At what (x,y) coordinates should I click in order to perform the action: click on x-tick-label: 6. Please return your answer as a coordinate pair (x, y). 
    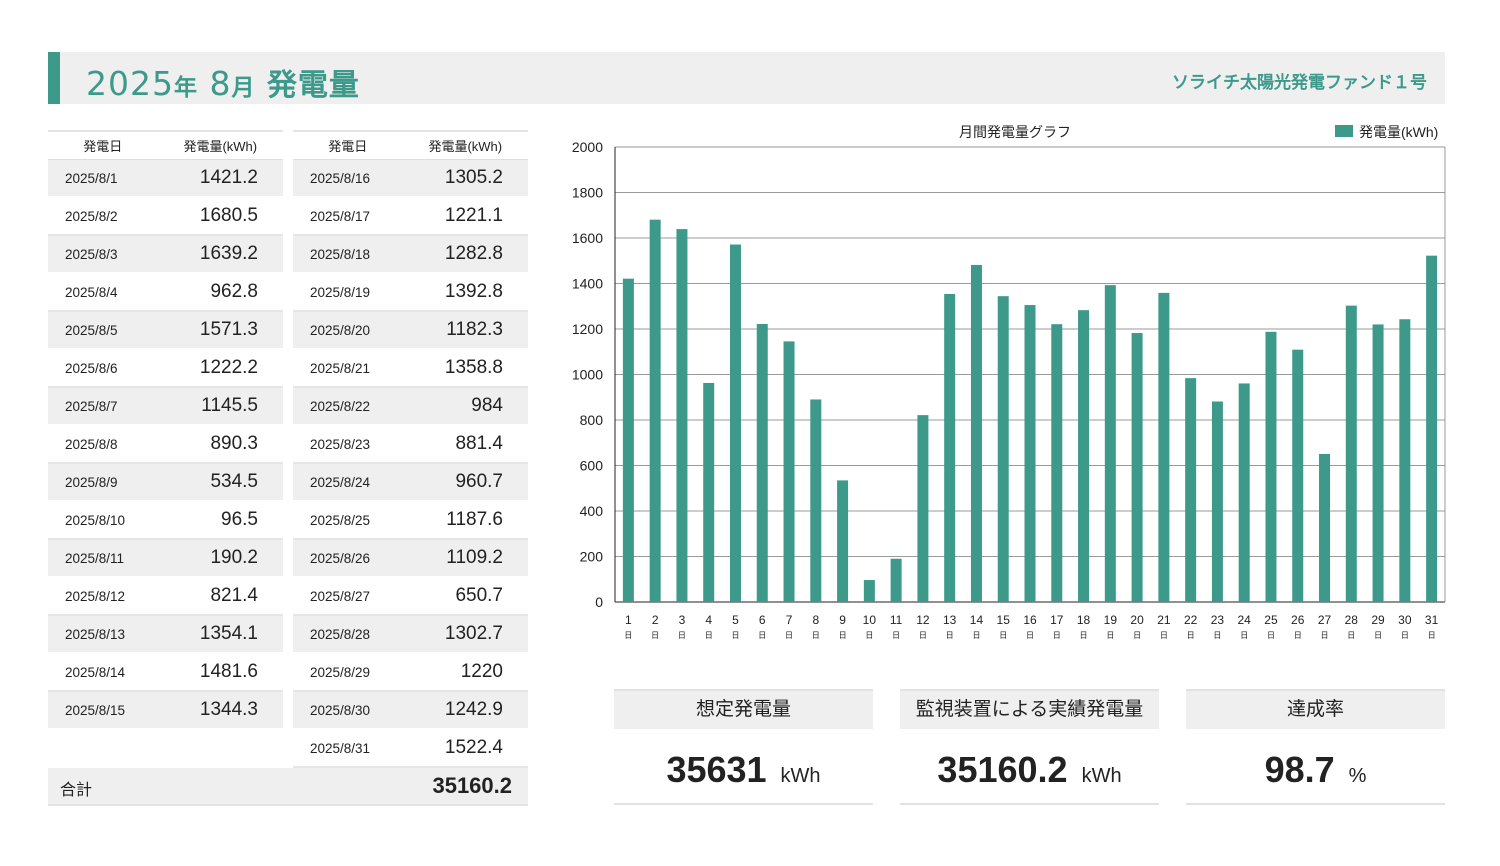
    Looking at the image, I should click on (762, 620).